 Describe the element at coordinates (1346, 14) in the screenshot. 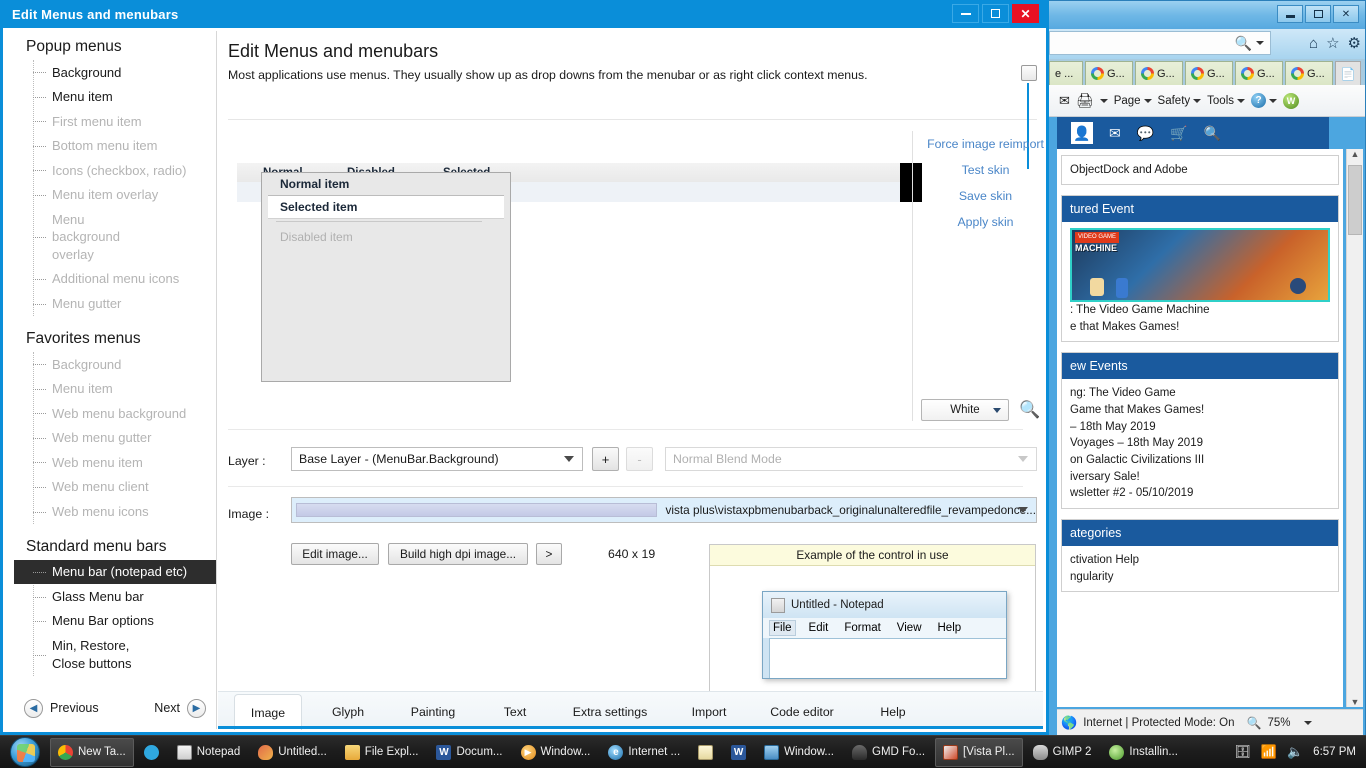

I see `ie-close-button: ✕` at that location.